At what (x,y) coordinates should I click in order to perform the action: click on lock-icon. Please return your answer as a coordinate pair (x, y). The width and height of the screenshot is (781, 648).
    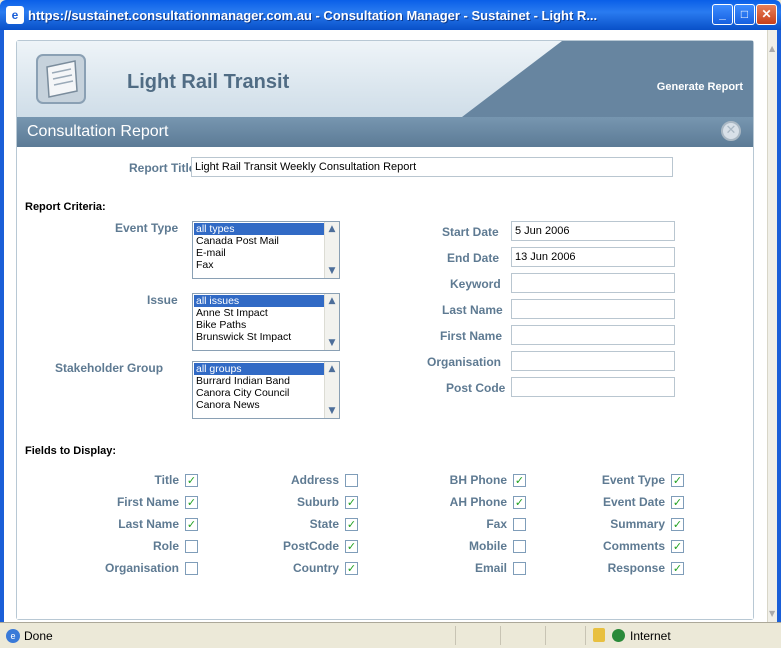
    Looking at the image, I should click on (599, 635).